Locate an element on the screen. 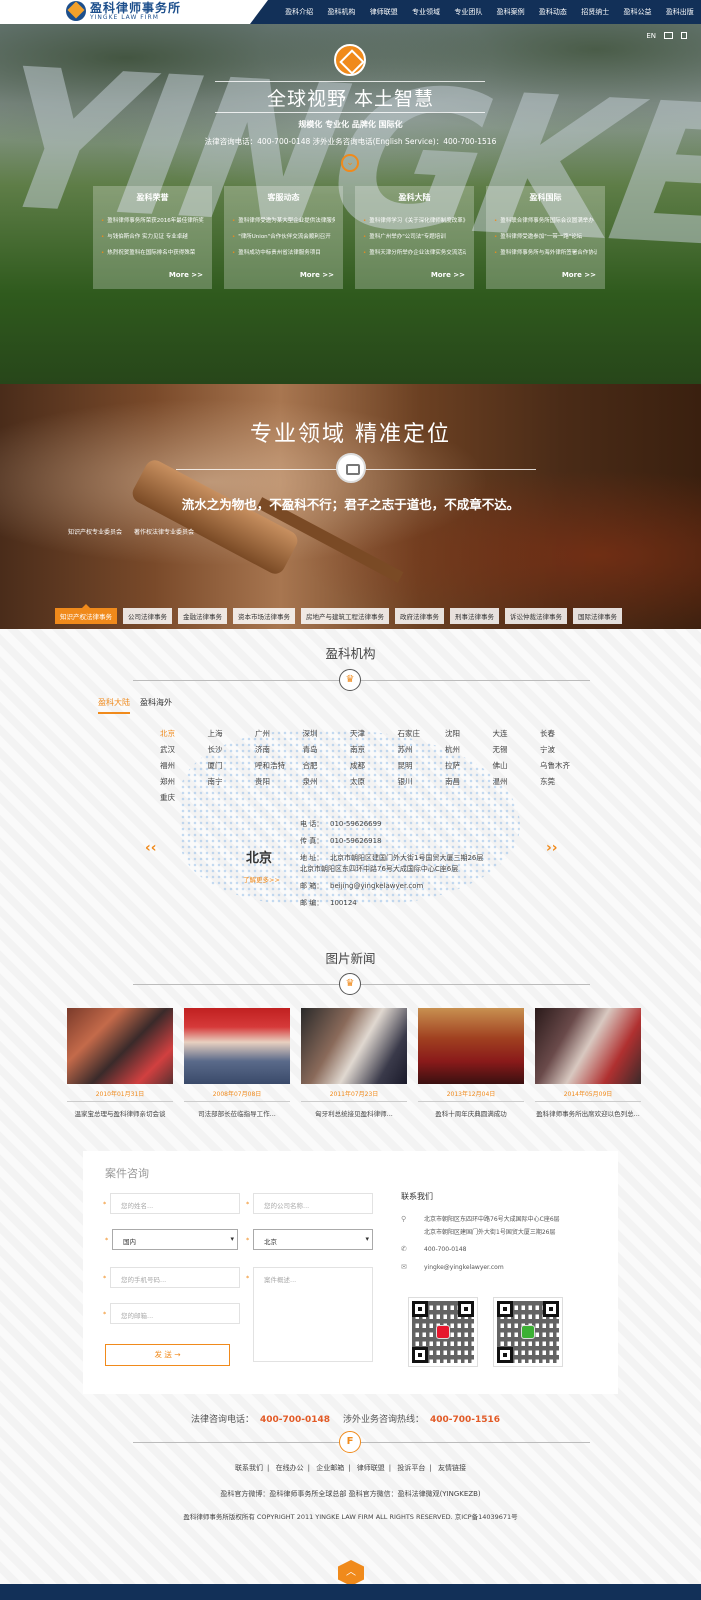  tab-mainland: 盈科大陆 is located at coordinates (114, 705).